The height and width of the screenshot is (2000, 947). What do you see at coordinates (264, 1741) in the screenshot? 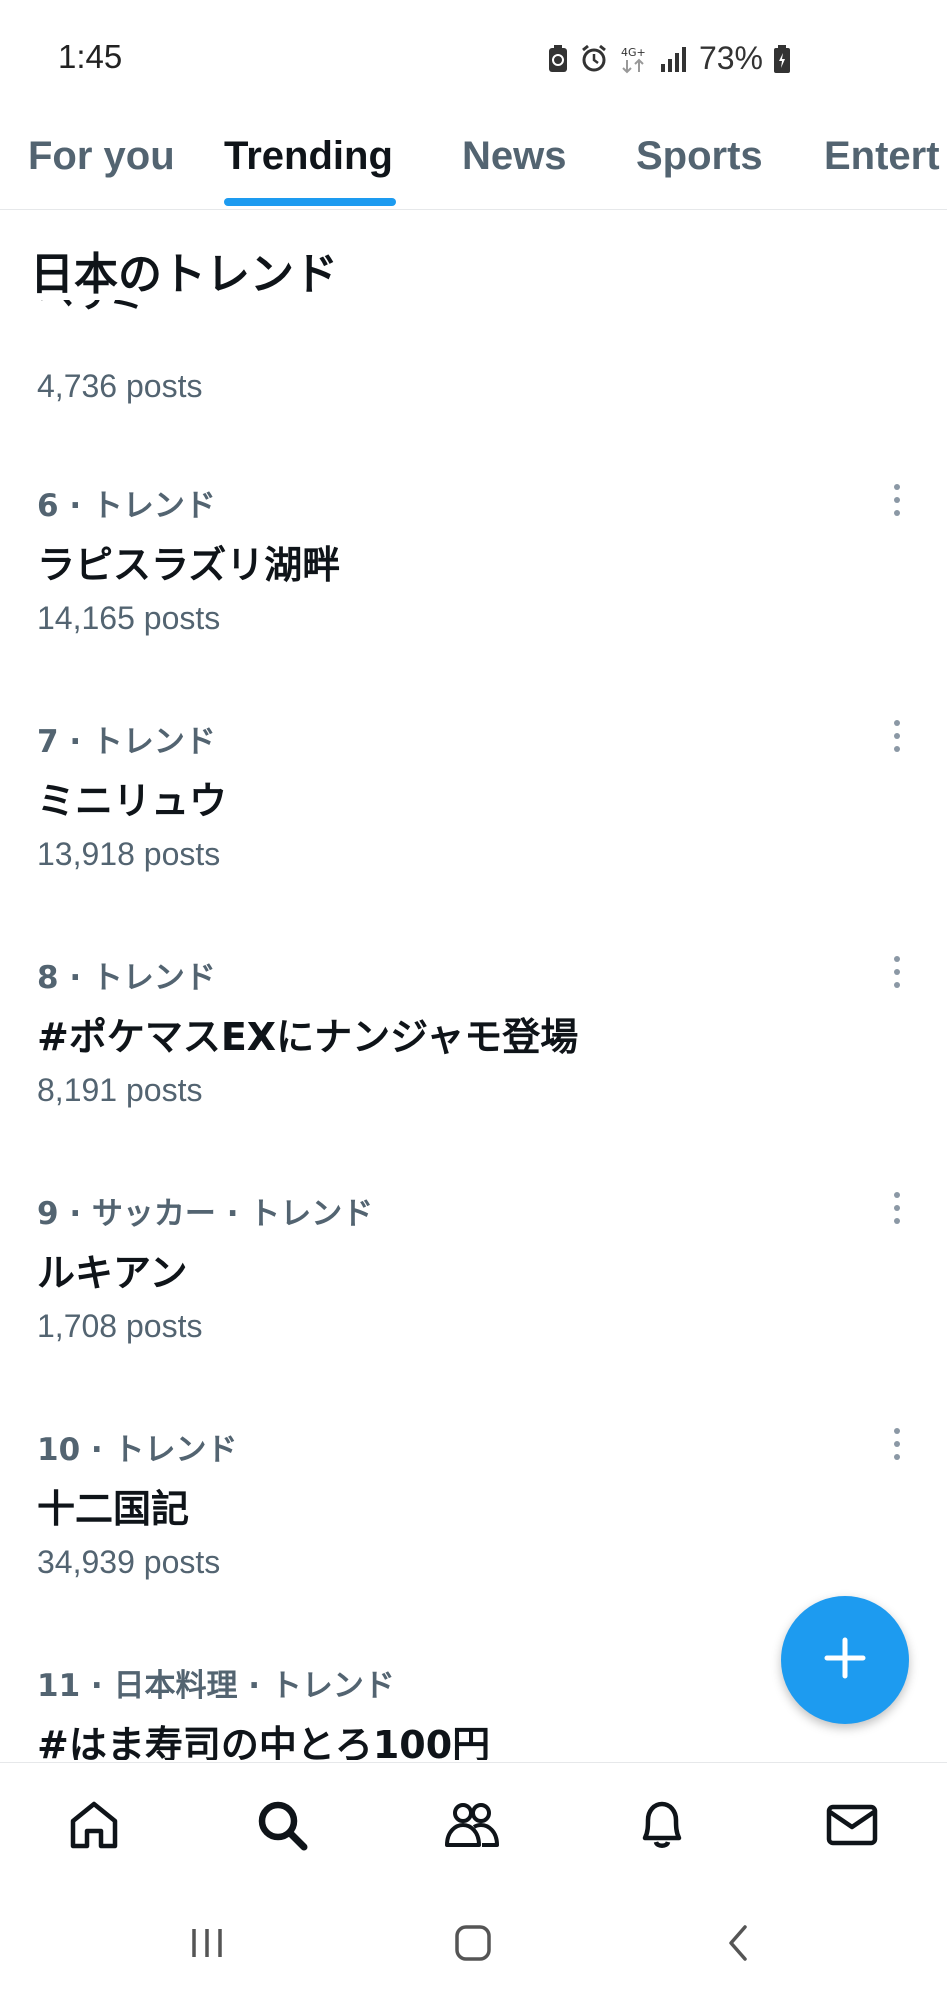
I see `trend-name: #はま寿司の中とろ100円` at bounding box center [264, 1741].